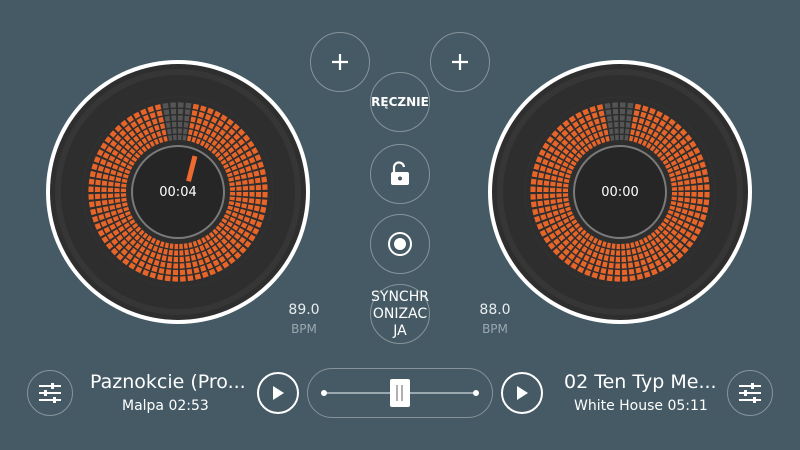  What do you see at coordinates (495, 310) in the screenshot?
I see `deck-right-bpm-value: 88.0` at bounding box center [495, 310].